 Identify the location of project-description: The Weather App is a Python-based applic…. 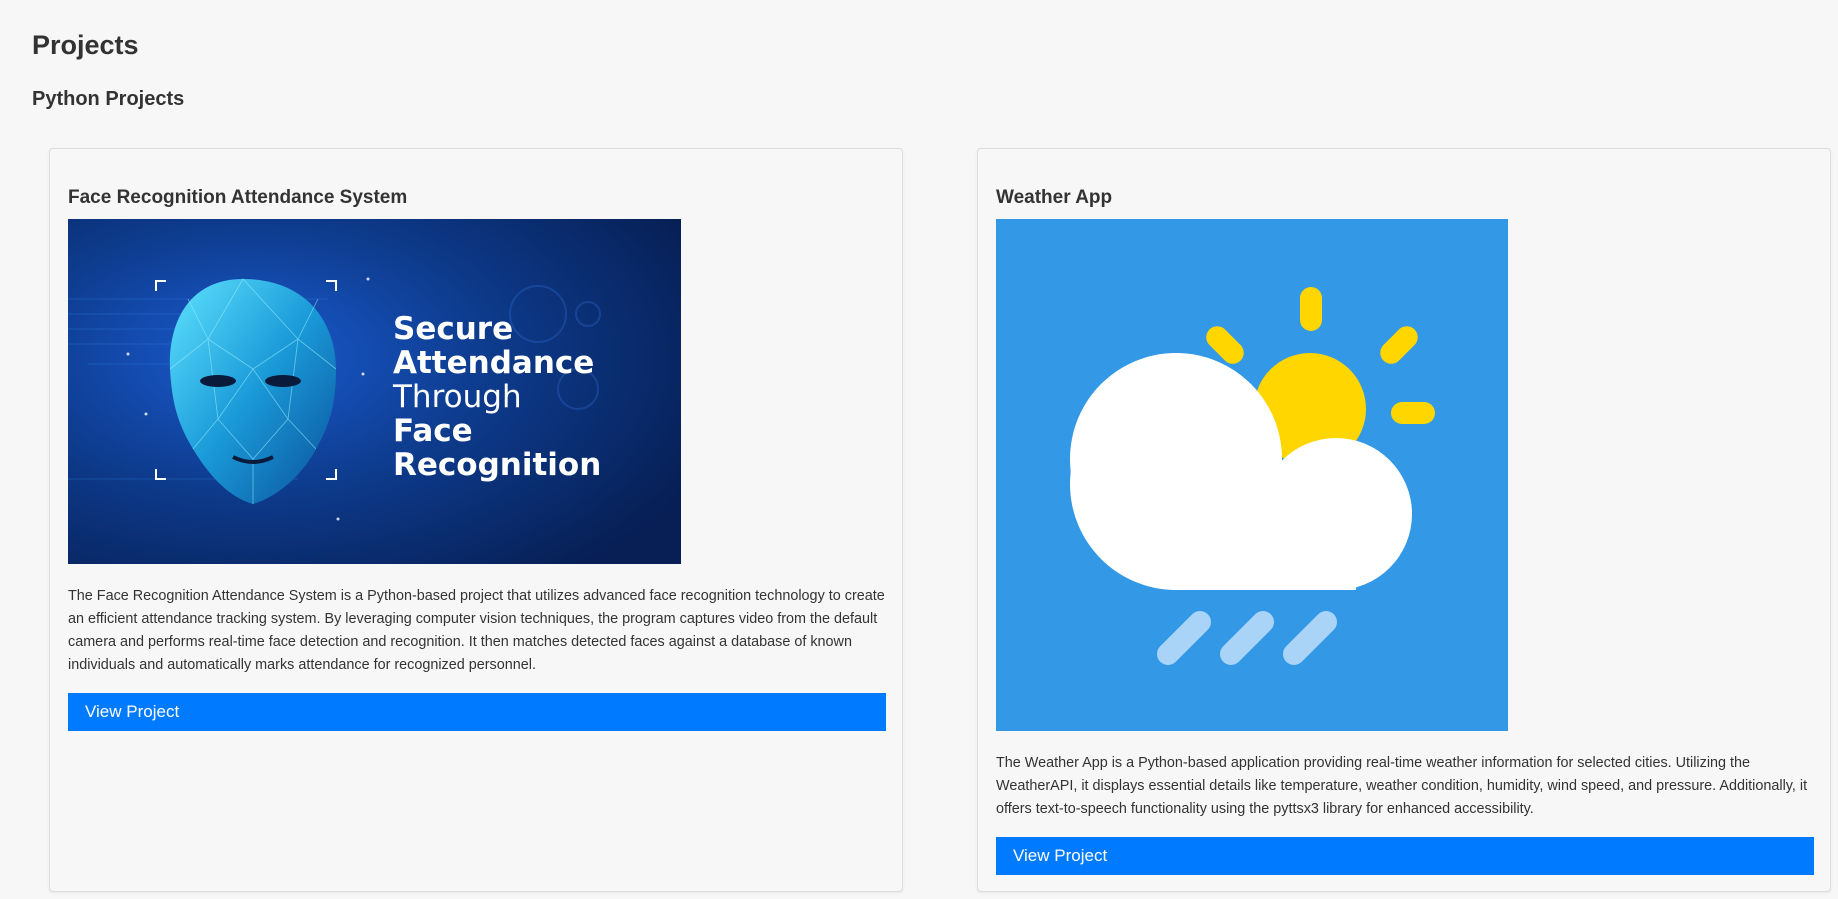
(1402, 786).